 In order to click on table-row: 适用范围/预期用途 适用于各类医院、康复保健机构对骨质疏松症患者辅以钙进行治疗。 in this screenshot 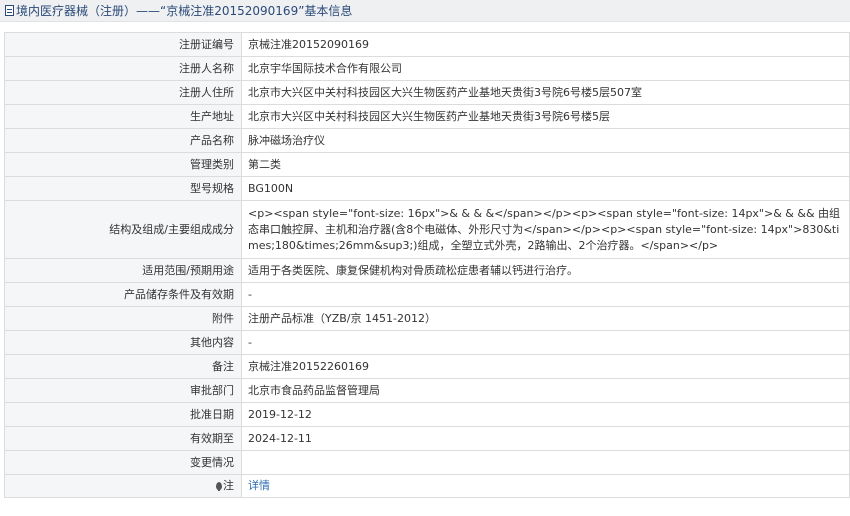, I will do `click(427, 270)`.